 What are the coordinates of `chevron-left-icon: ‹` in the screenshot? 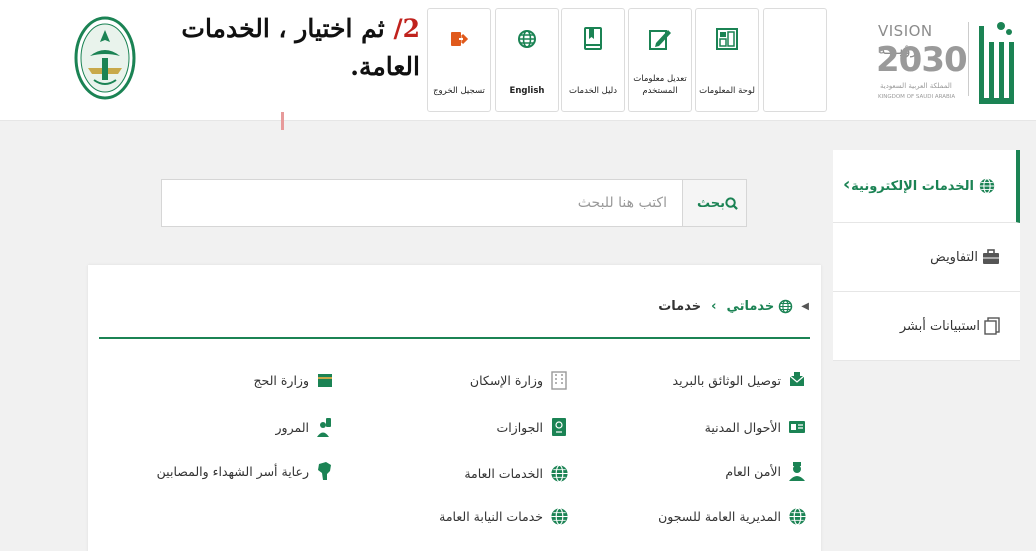 It's located at (847, 184).